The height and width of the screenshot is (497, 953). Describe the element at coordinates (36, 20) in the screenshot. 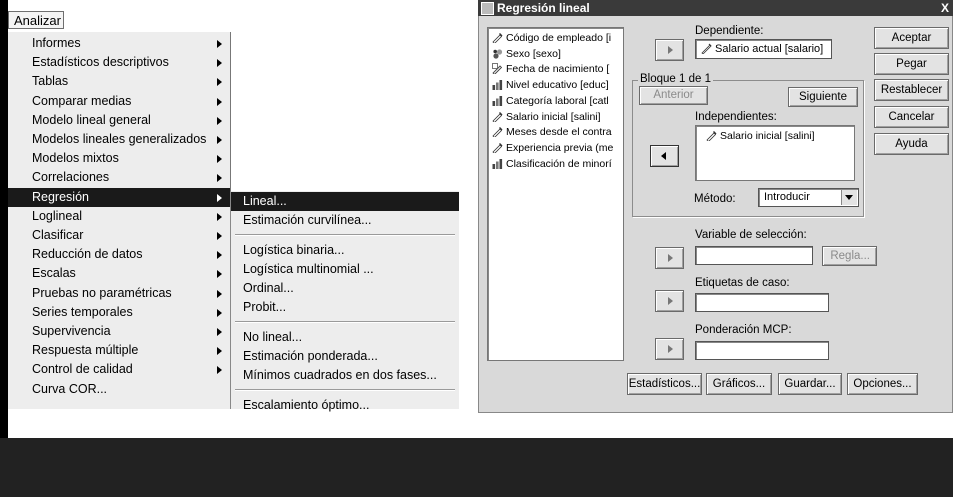

I see `menu-analizar: Analizar` at that location.